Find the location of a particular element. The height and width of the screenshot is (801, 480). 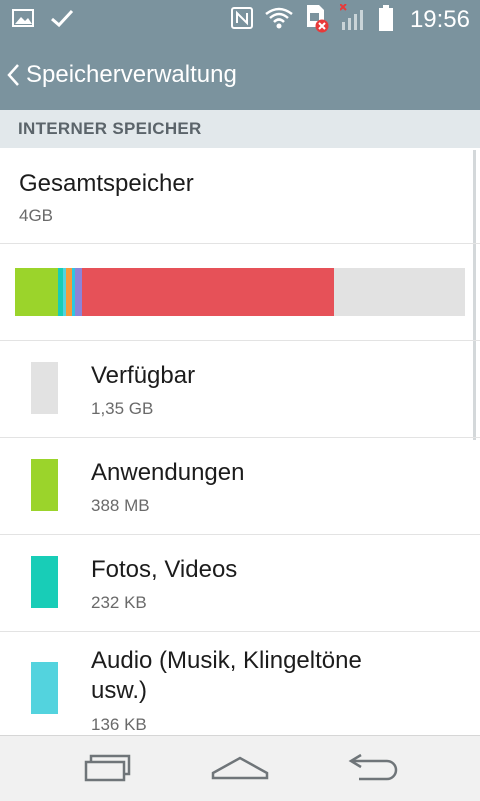

status-bar: 19:56 is located at coordinates (240, 20).